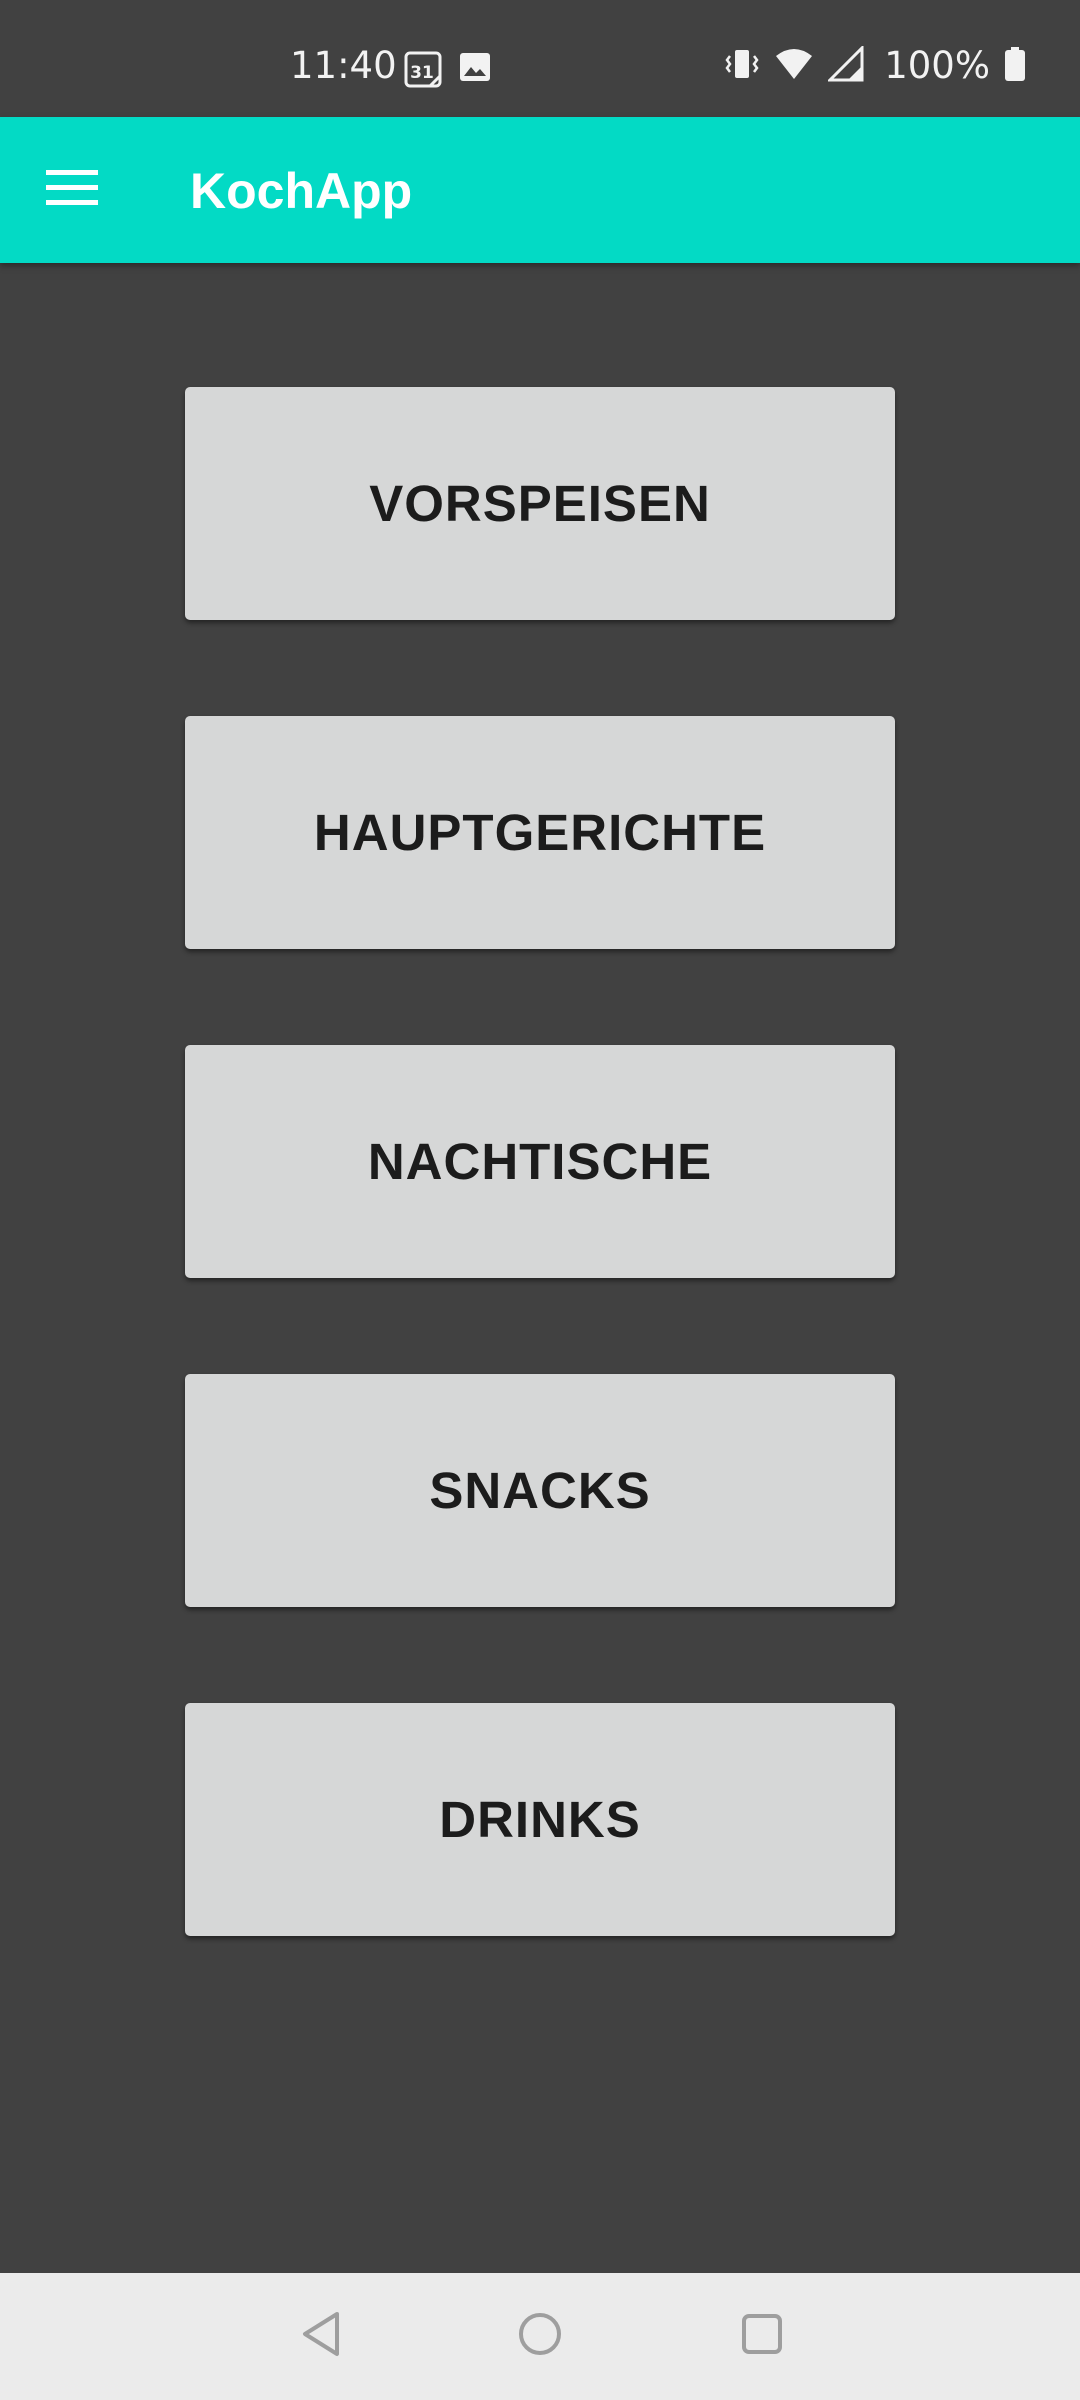  Describe the element at coordinates (845, 65) in the screenshot. I see `signal-icon` at that location.